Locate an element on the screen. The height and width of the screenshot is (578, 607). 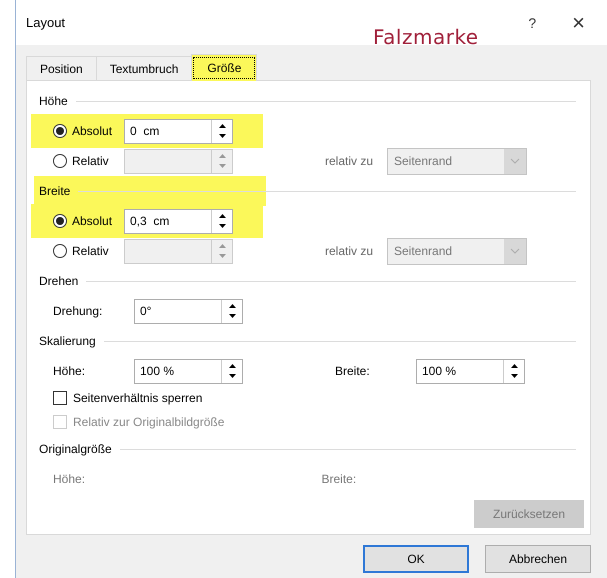
close-button: × is located at coordinates (578, 23).